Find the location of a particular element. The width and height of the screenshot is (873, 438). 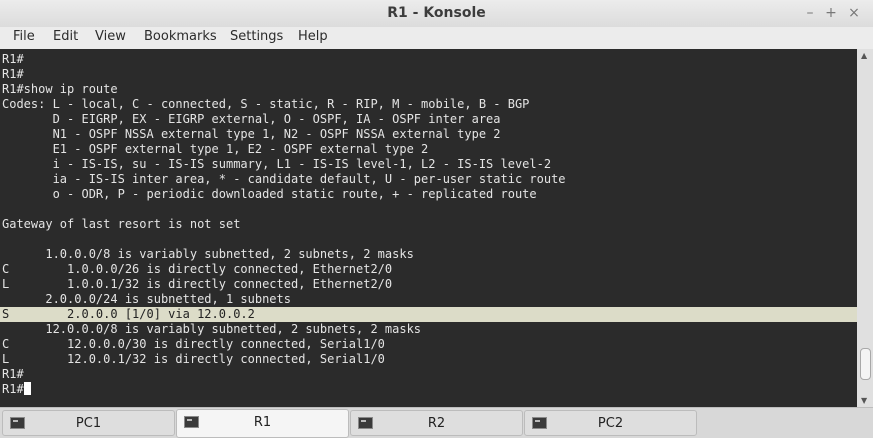

close-icon: × is located at coordinates (854, 13).